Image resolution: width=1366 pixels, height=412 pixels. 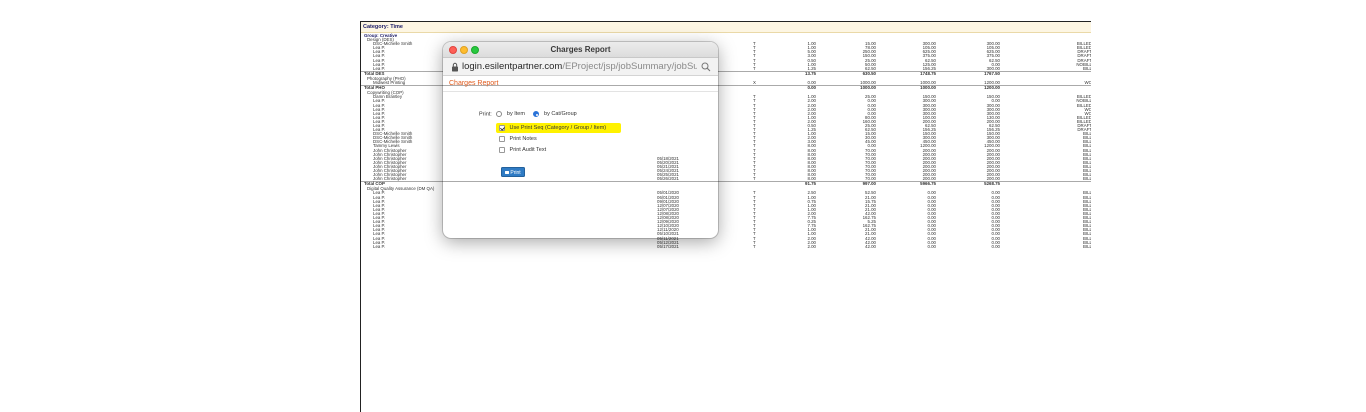 What do you see at coordinates (536, 114) in the screenshot?
I see `by-catgroup-radio` at bounding box center [536, 114].